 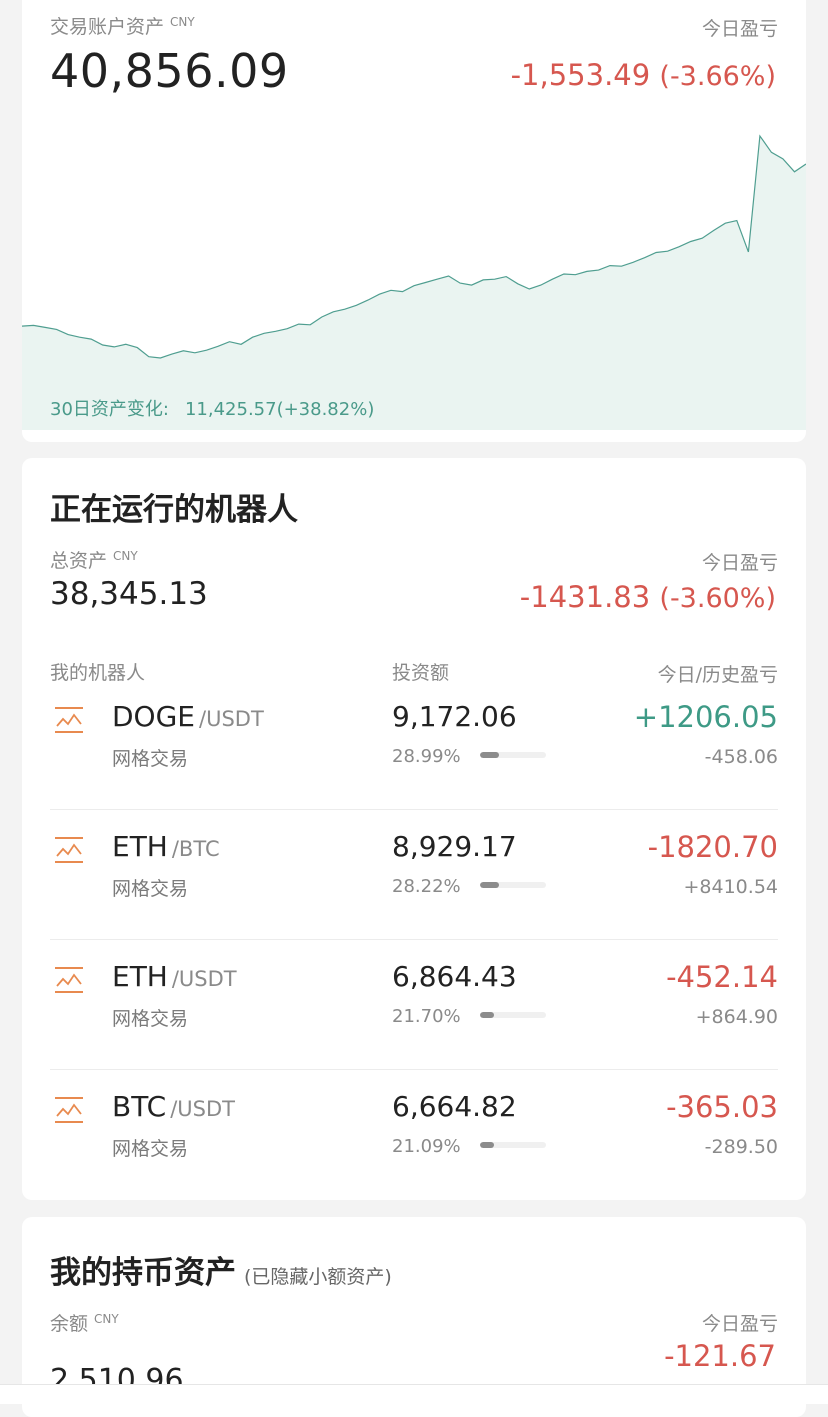 What do you see at coordinates (414, 1394) in the screenshot?
I see `bottom-bar` at bounding box center [414, 1394].